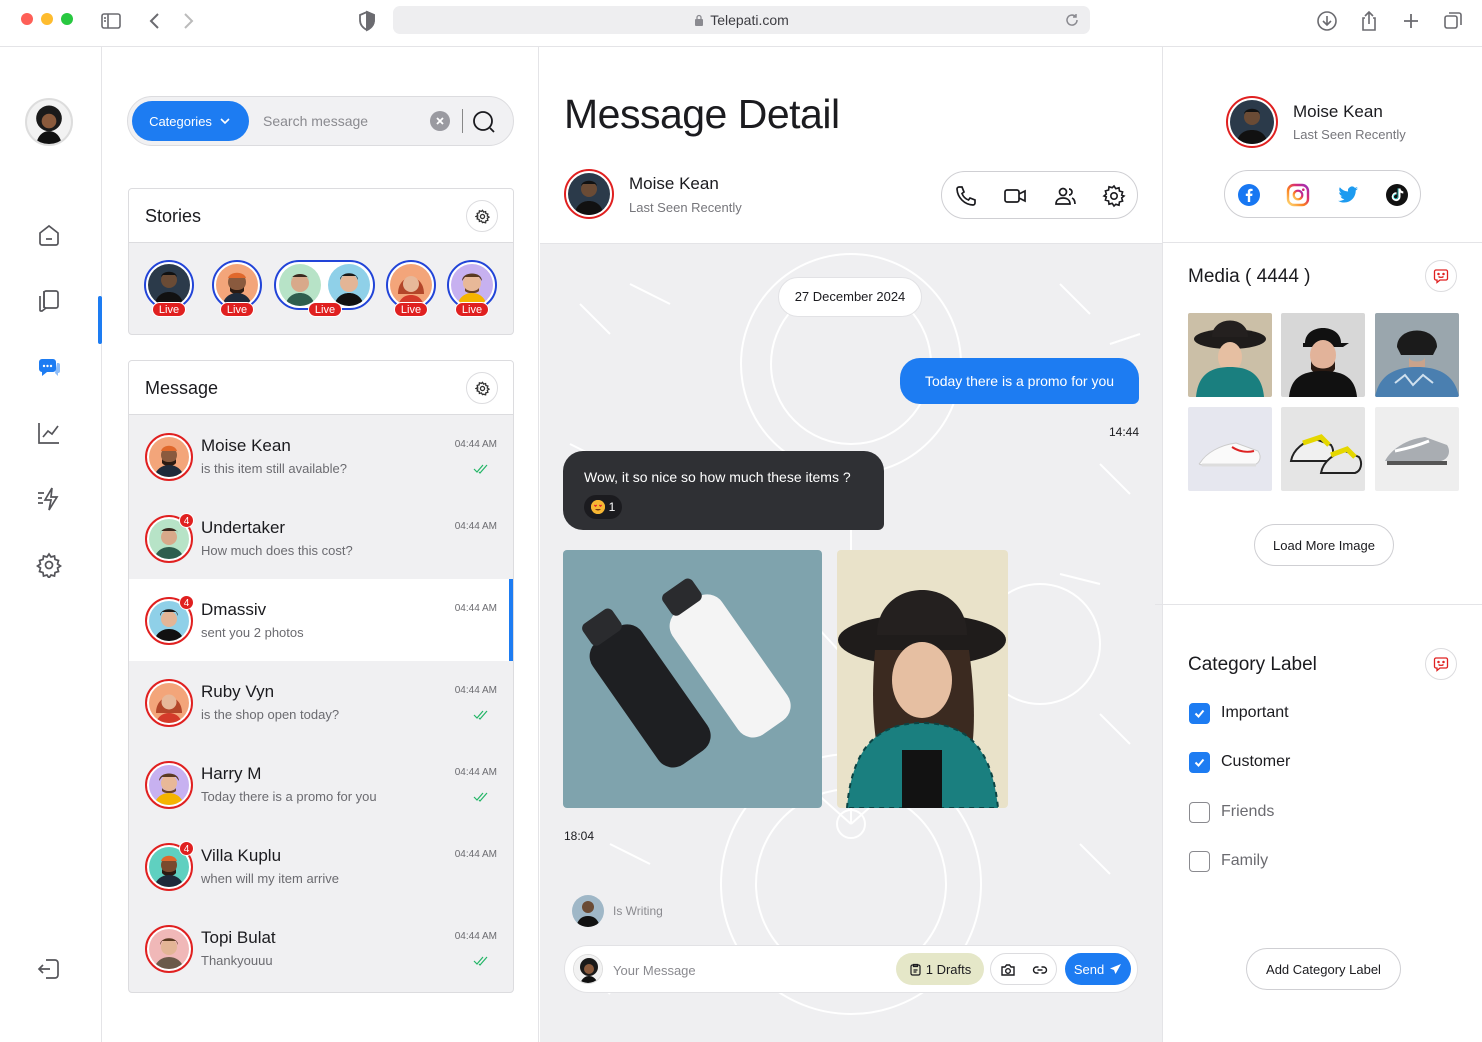 This screenshot has height=1042, width=1482. What do you see at coordinates (692, 679) in the screenshot?
I see `bottles-photo` at bounding box center [692, 679].